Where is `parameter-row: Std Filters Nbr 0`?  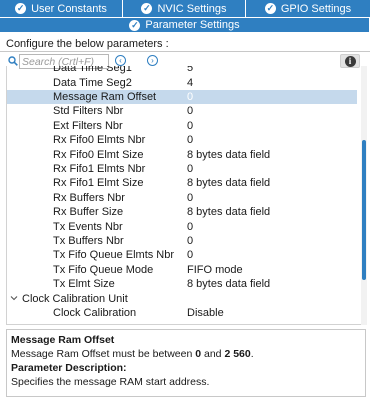 parameter-row: Std Filters Nbr 0 is located at coordinates (182, 111).